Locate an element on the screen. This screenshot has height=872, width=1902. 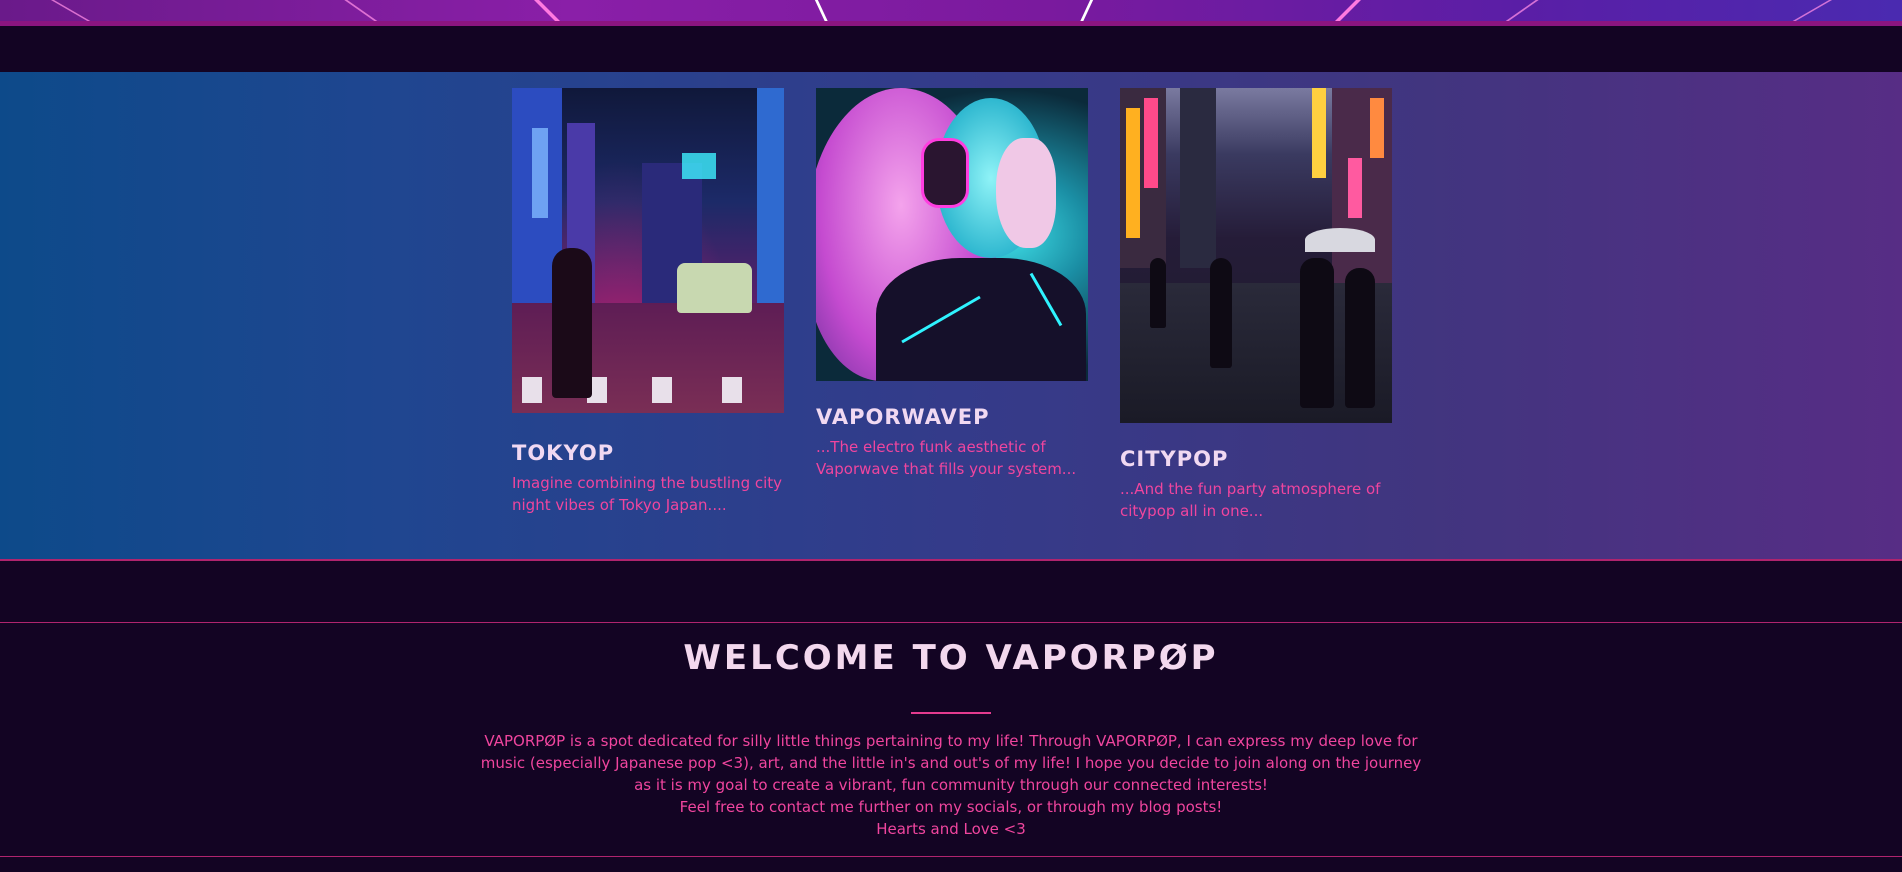
welcome-title: WELCOME TO VAPORPØP is located at coordinates (951, 658).